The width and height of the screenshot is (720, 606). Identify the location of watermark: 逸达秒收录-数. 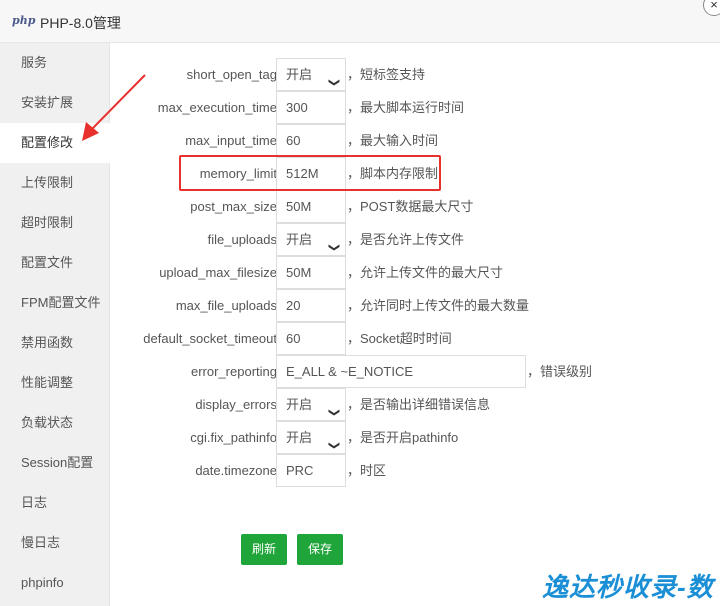
(628, 587).